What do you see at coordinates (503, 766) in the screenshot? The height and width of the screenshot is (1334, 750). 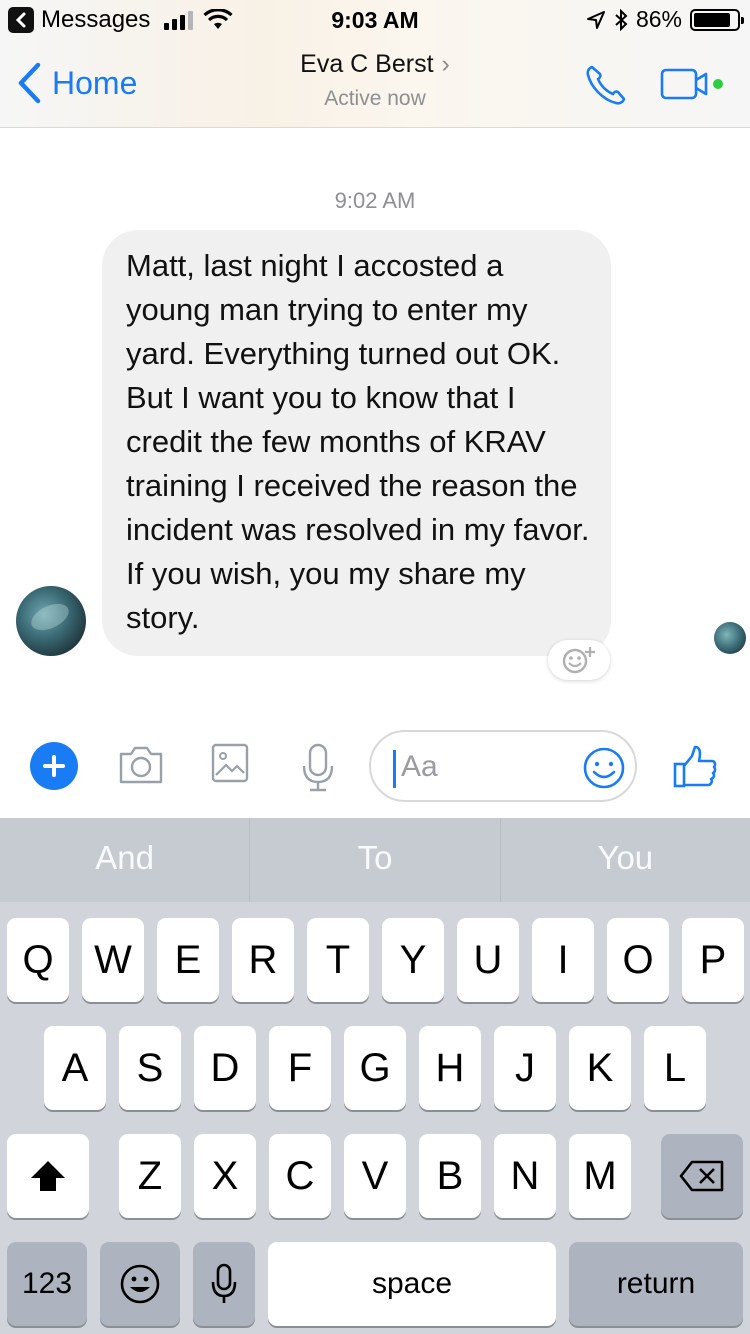 I see `message-input: Aa` at bounding box center [503, 766].